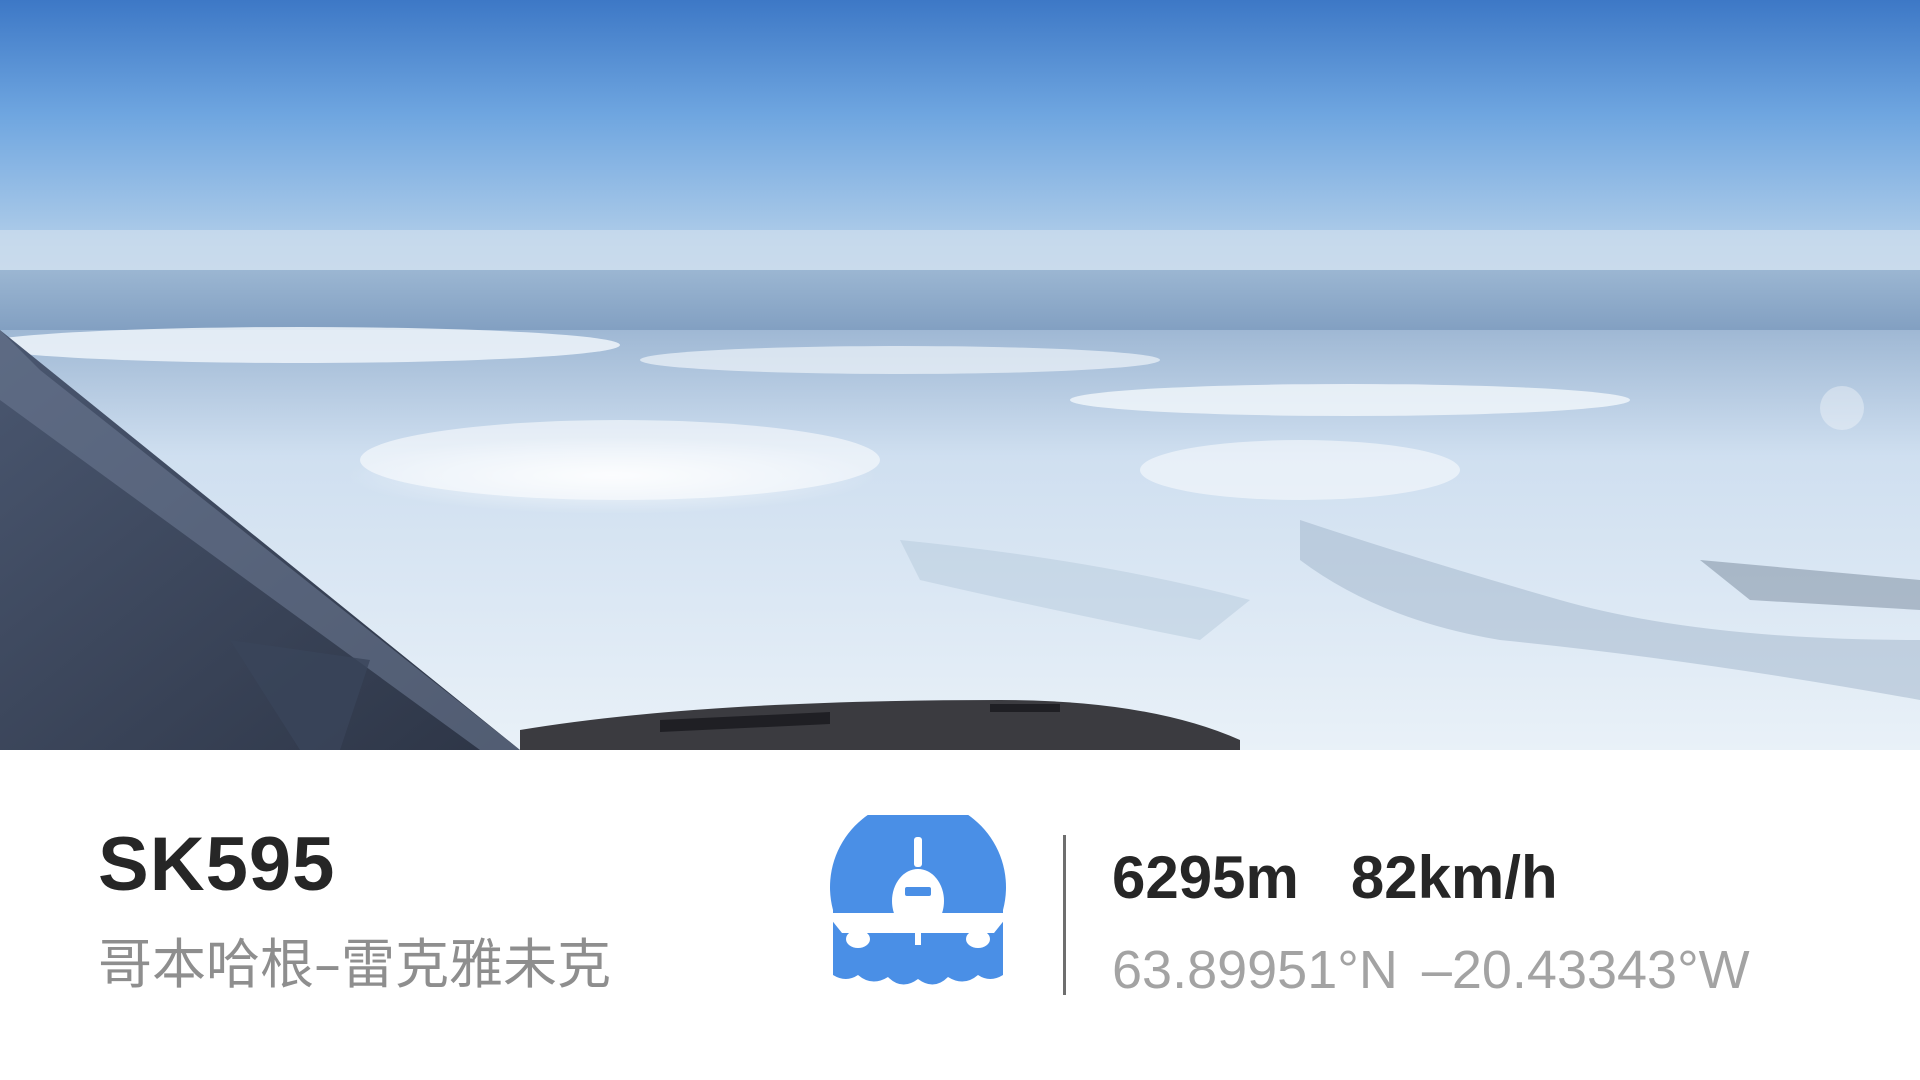  Describe the element at coordinates (354, 964) in the screenshot. I see `flight-route: 哥本哈根–雷克雅未克` at that location.